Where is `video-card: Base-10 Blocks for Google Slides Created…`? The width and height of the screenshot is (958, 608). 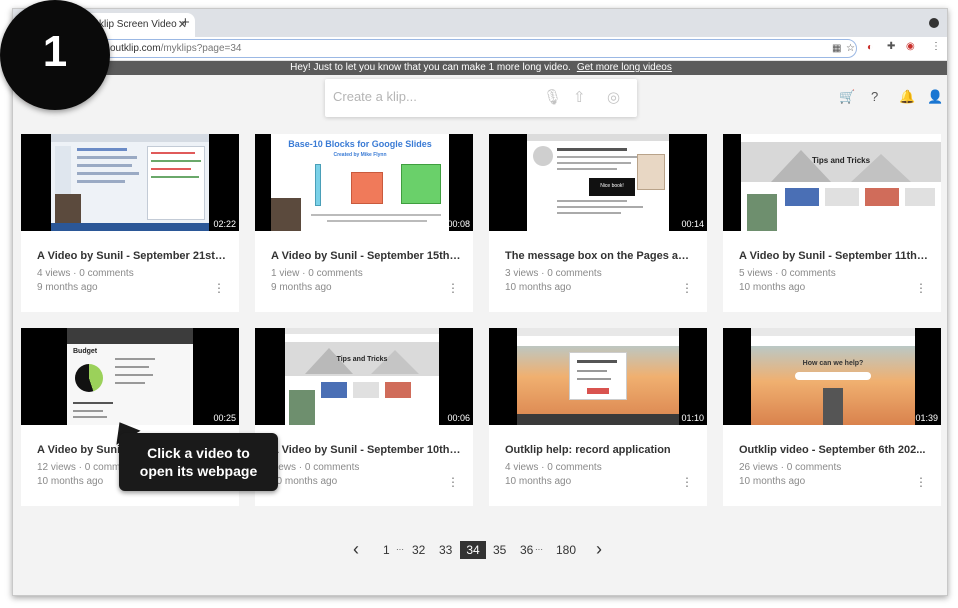
video-card: Base-10 Blocks for Google Slides Created… is located at coordinates (364, 223).